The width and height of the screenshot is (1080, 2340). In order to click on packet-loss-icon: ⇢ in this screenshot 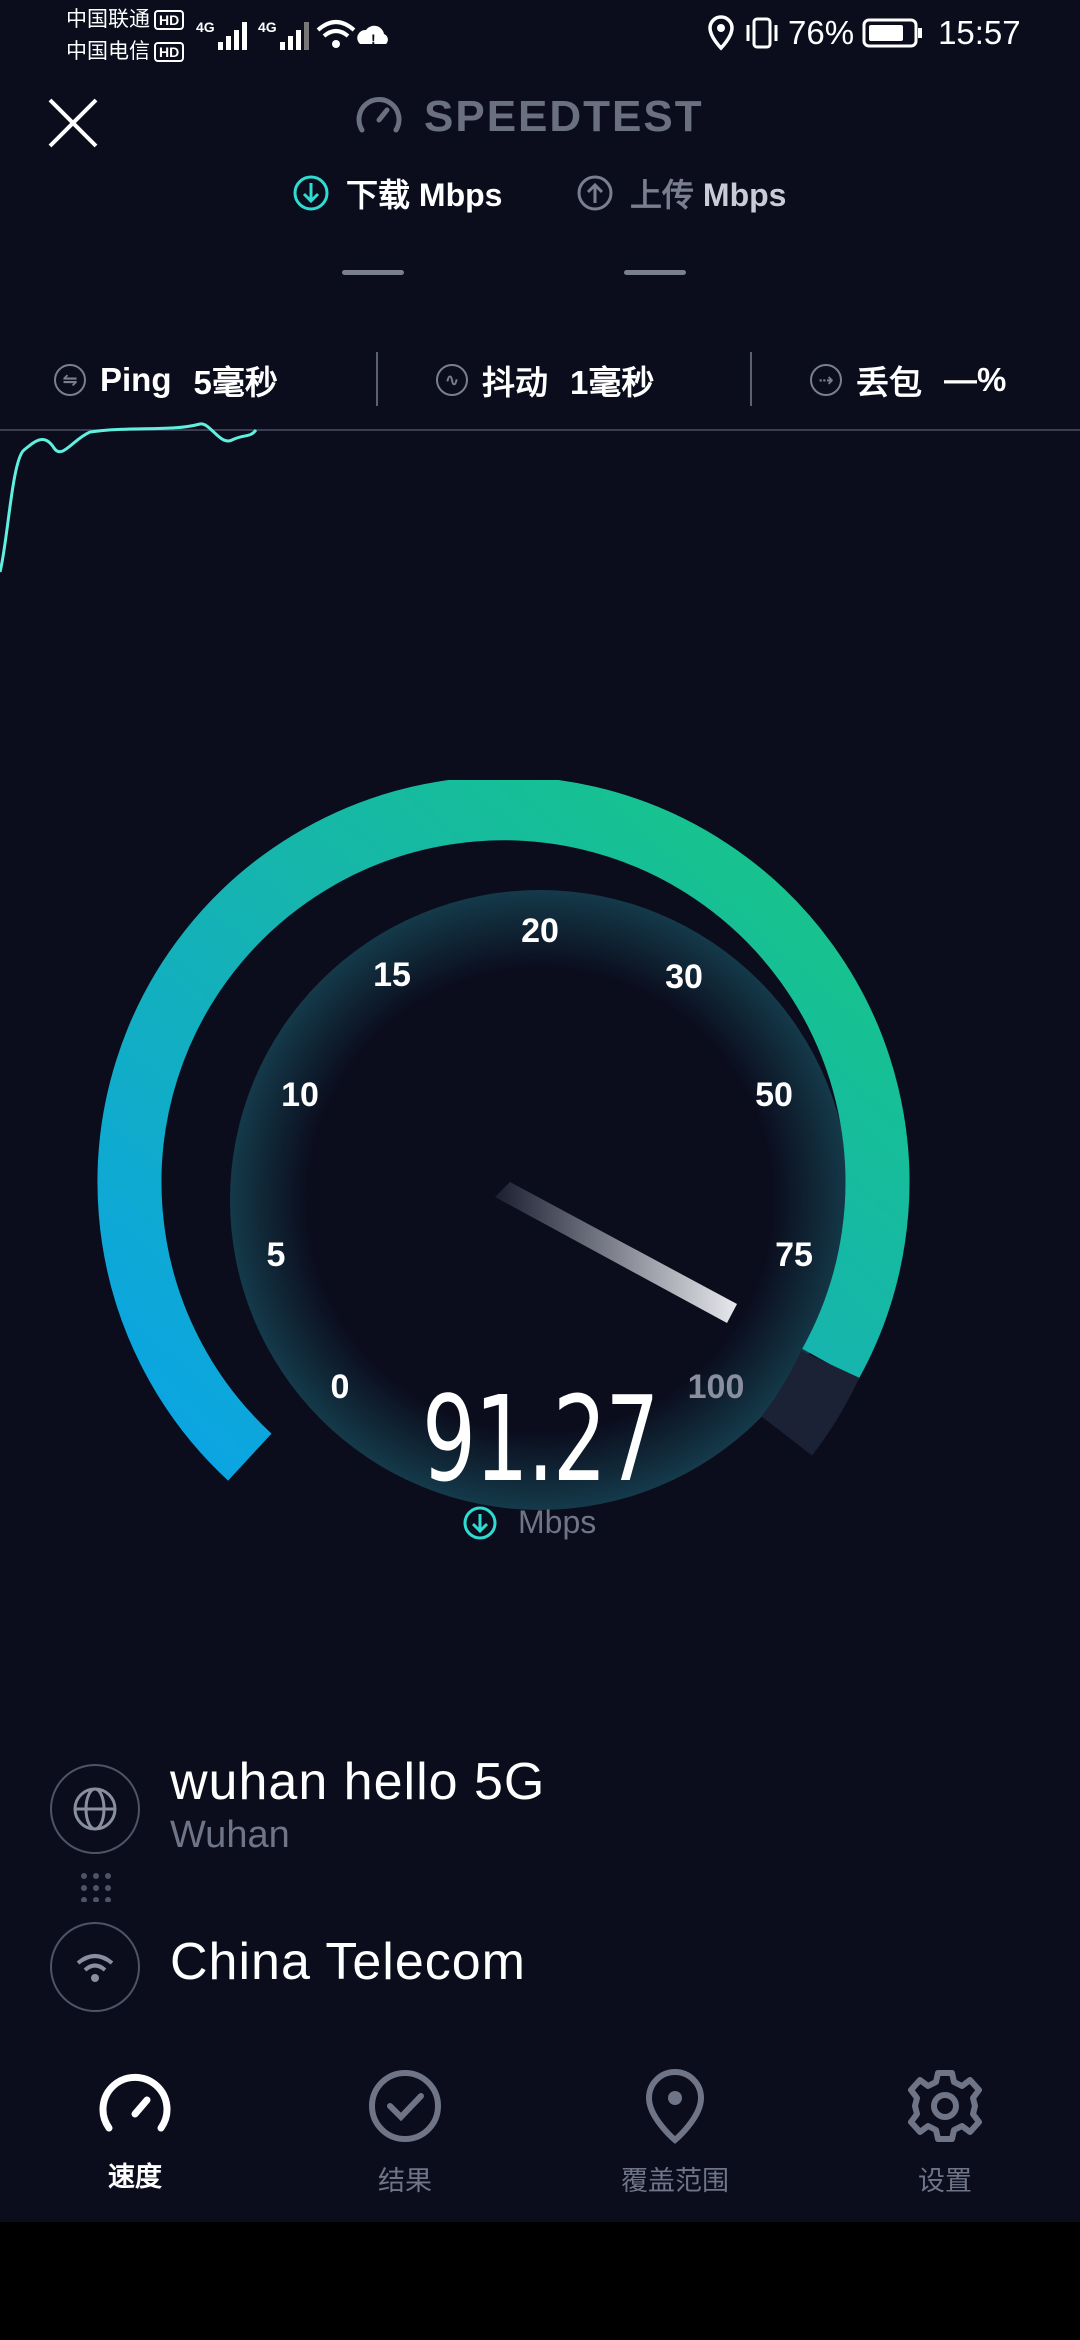, I will do `click(826, 380)`.